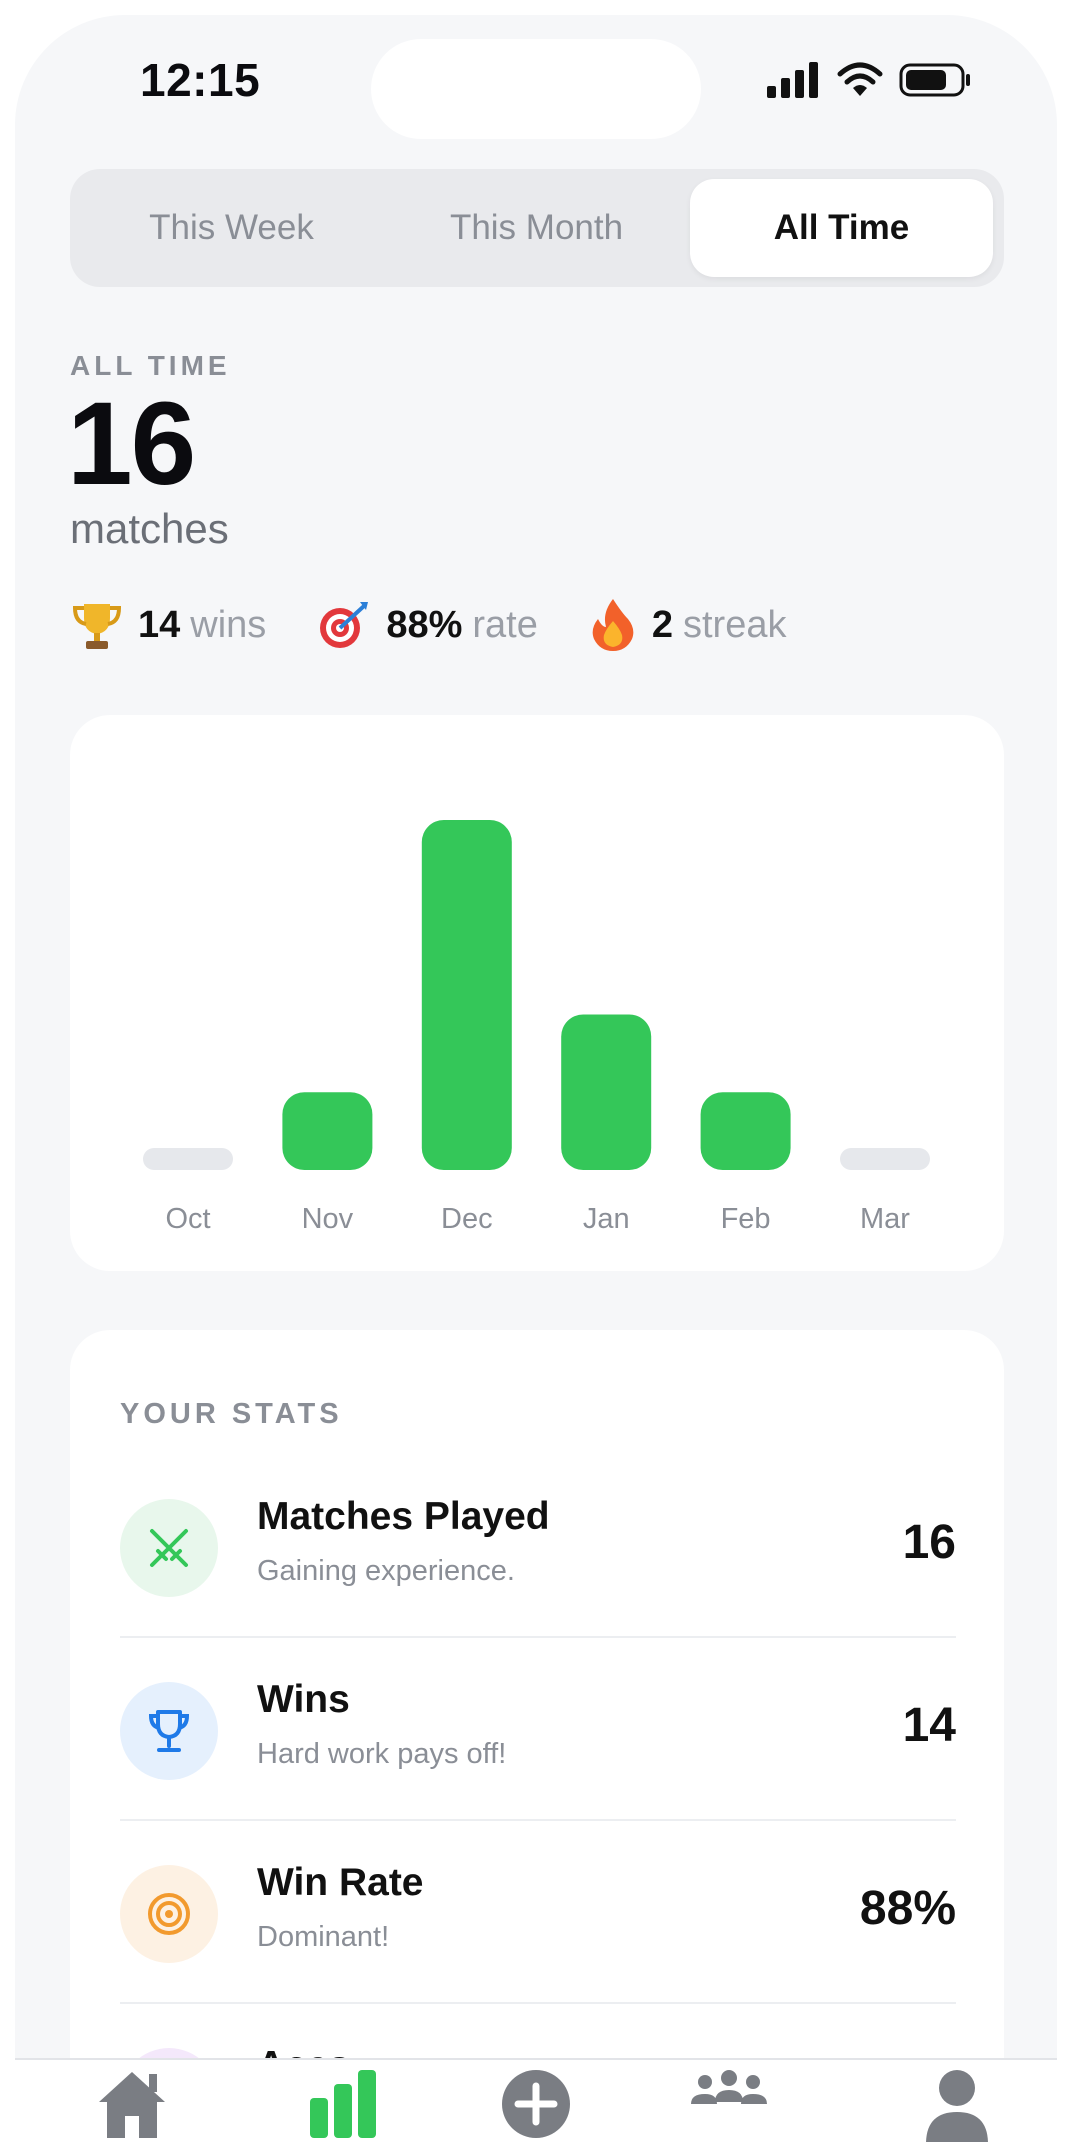 The width and height of the screenshot is (1072, 2142). What do you see at coordinates (200, 80) in the screenshot?
I see `status-time: 12:15` at bounding box center [200, 80].